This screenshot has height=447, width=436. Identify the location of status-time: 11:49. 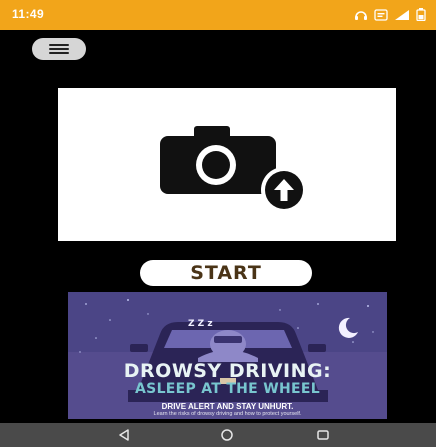
(28, 14).